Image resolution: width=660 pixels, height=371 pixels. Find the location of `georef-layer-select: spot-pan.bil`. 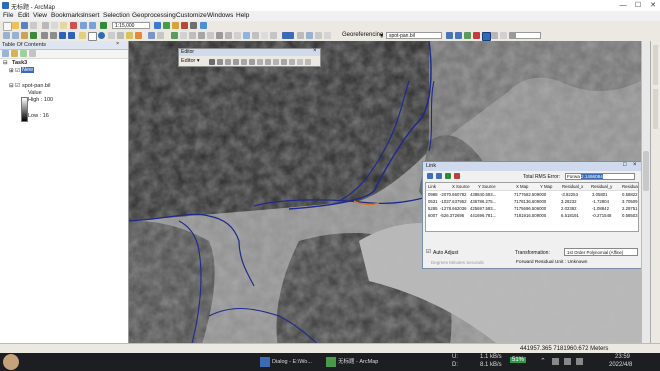

georef-layer-select: spot-pan.bil is located at coordinates (414, 35).